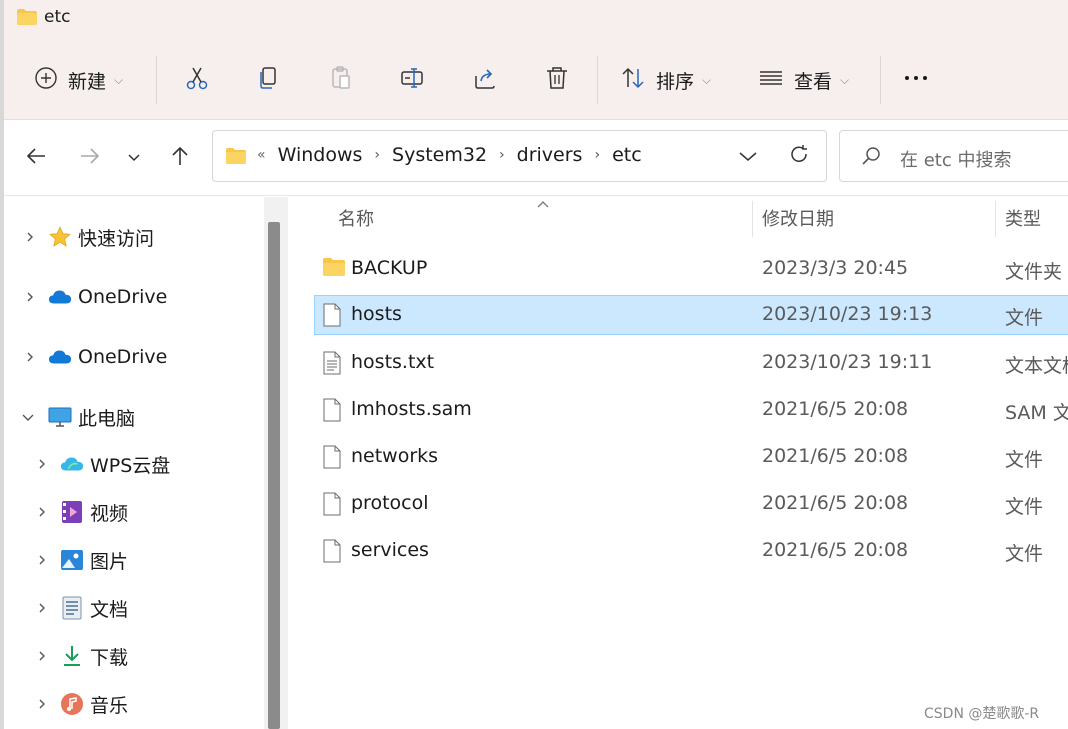 This screenshot has width=1068, height=729. What do you see at coordinates (72, 704) in the screenshot?
I see `music-icon` at bounding box center [72, 704].